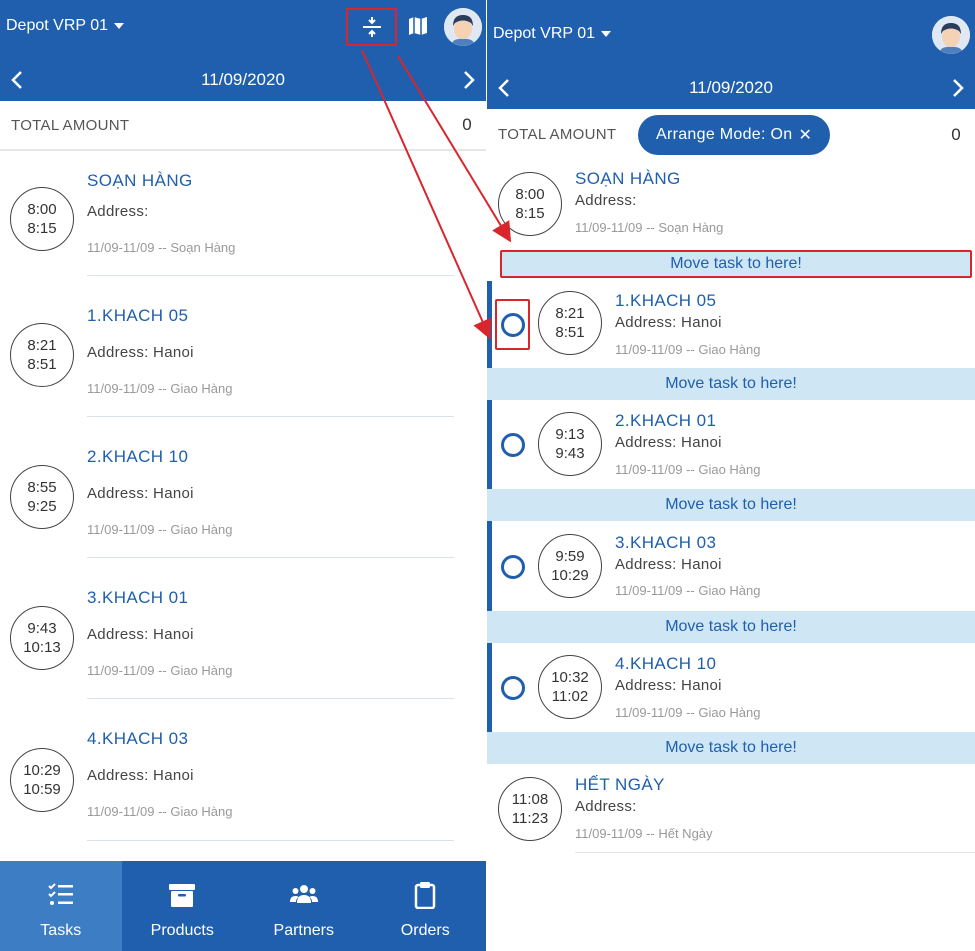 The image size is (975, 951). What do you see at coordinates (530, 818) in the screenshot?
I see `end-time: 11:23` at bounding box center [530, 818].